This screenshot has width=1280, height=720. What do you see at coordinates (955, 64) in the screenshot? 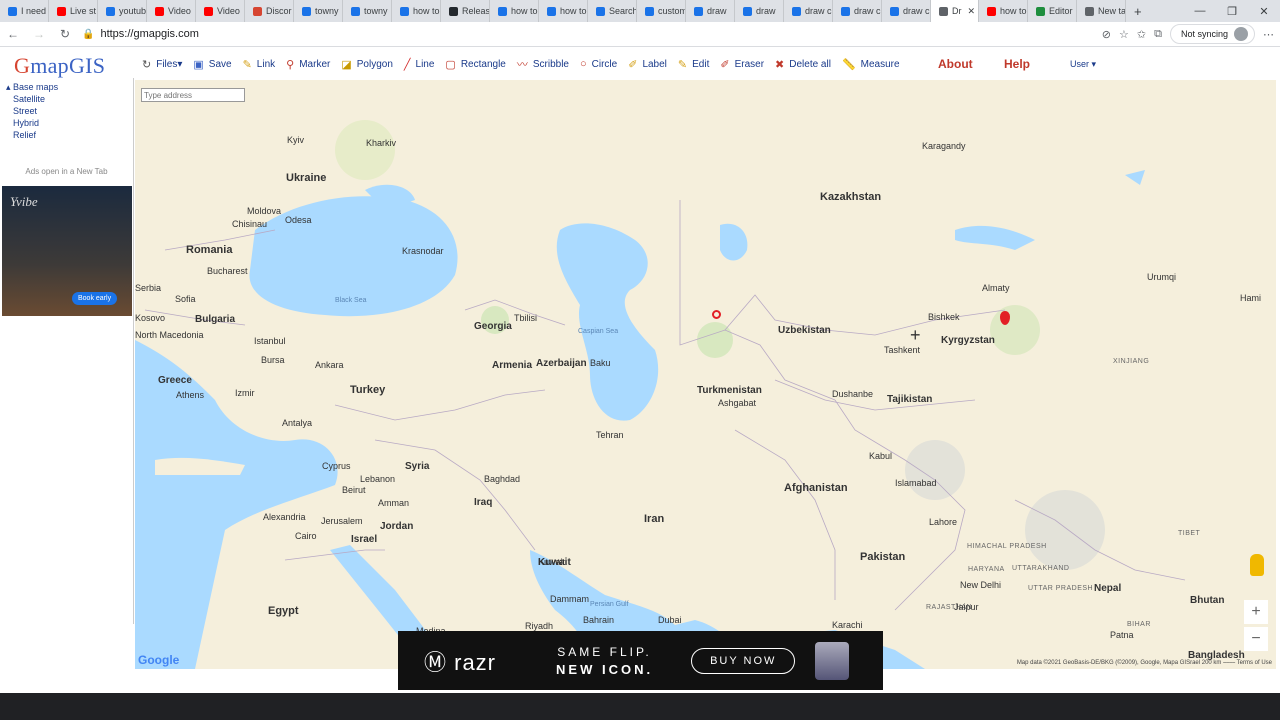
I see `about-link: About` at bounding box center [955, 64].